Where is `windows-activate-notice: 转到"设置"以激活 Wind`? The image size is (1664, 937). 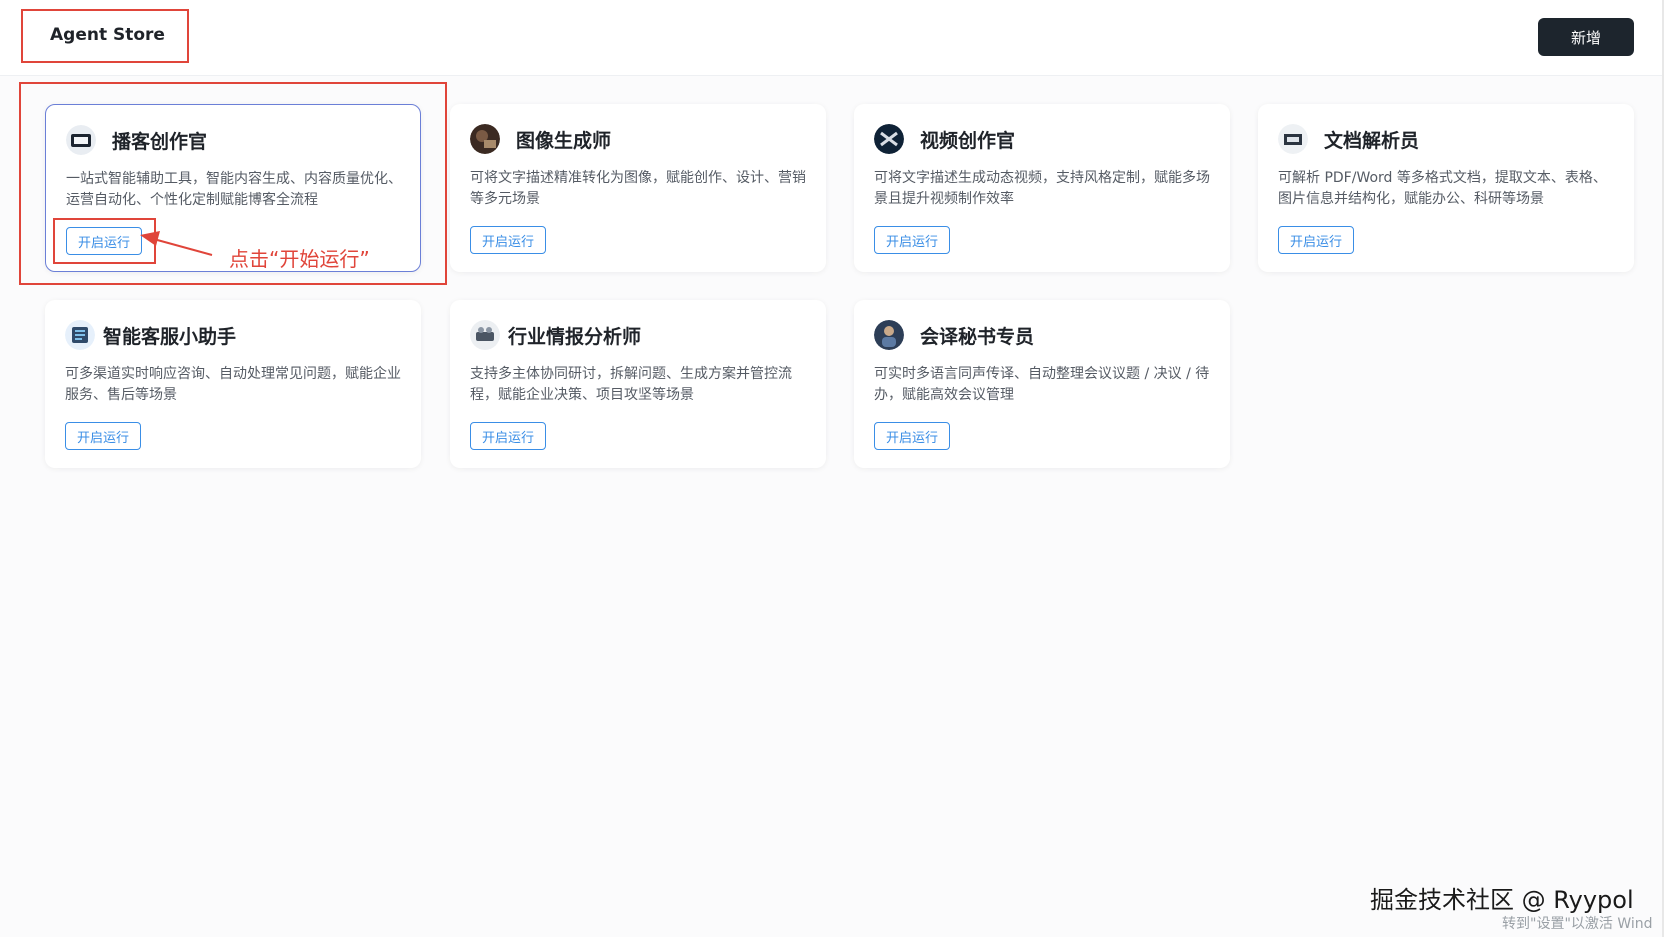 windows-activate-notice: 转到"设置"以激活 Wind is located at coordinates (1577, 924).